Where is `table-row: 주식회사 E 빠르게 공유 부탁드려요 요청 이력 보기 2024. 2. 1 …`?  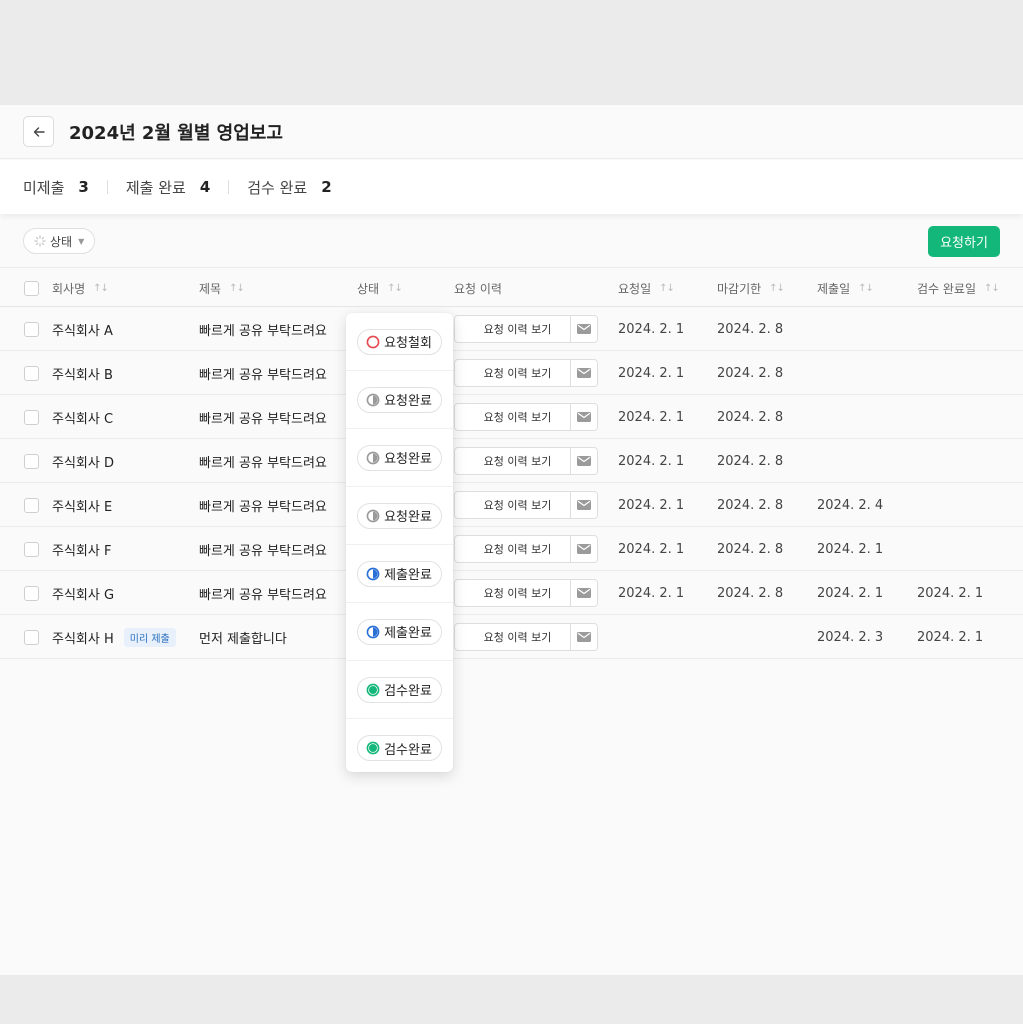
table-row: 주식회사 E 빠르게 공유 부탁드려요 요청 이력 보기 2024. 2. 1 … is located at coordinates (511, 505).